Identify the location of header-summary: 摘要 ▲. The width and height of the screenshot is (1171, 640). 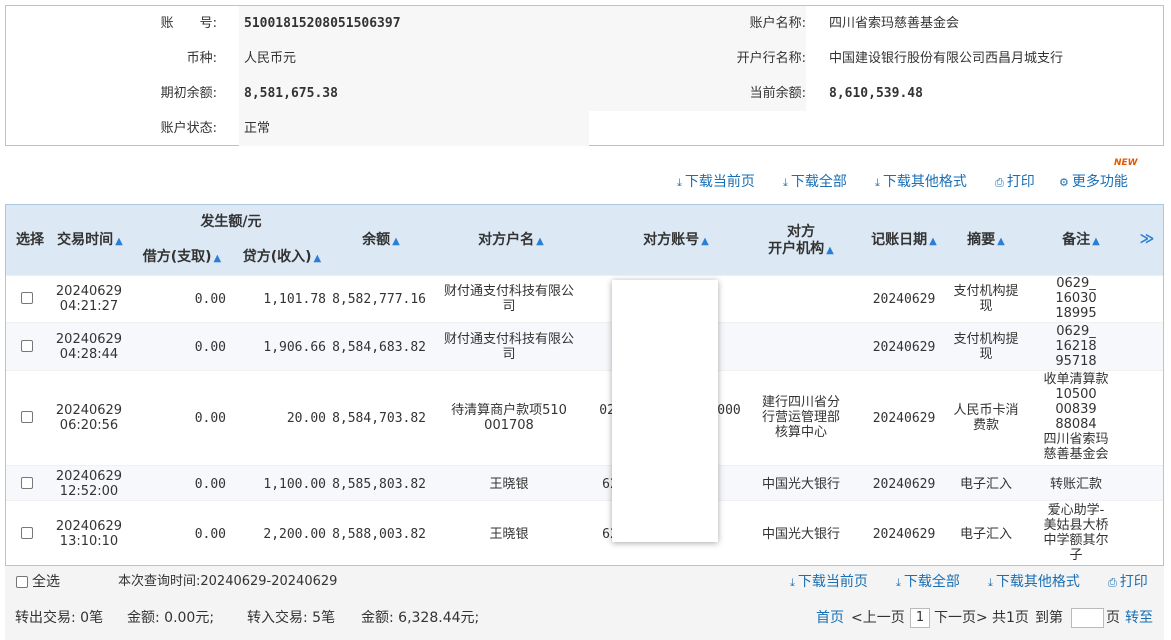
(986, 241).